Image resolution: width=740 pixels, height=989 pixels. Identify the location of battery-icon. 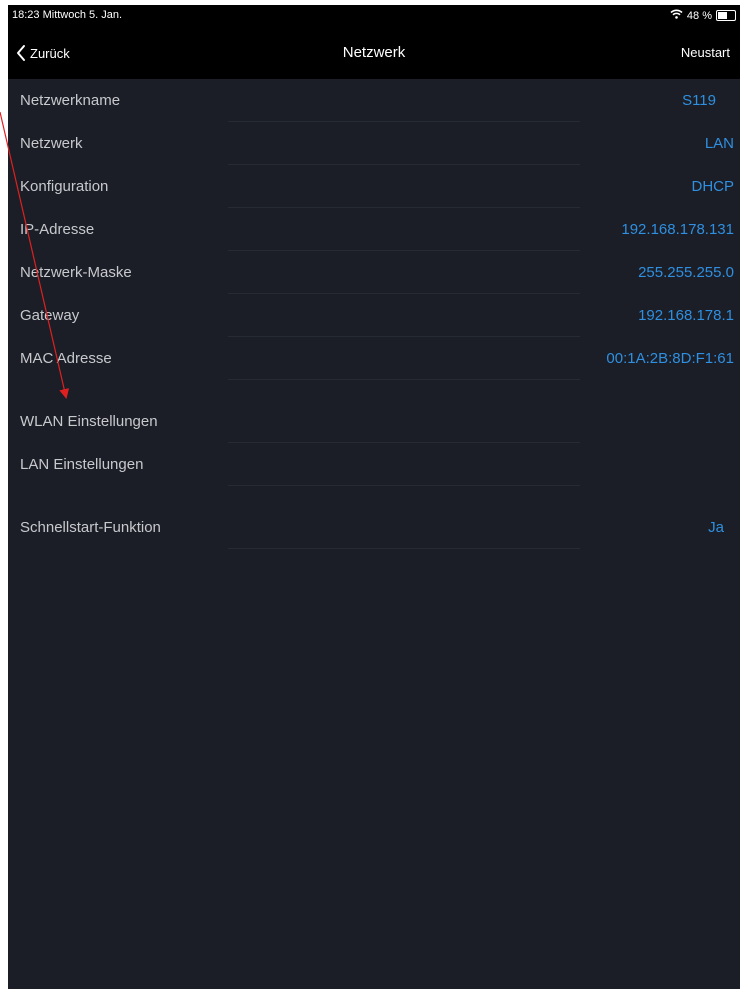
(726, 15).